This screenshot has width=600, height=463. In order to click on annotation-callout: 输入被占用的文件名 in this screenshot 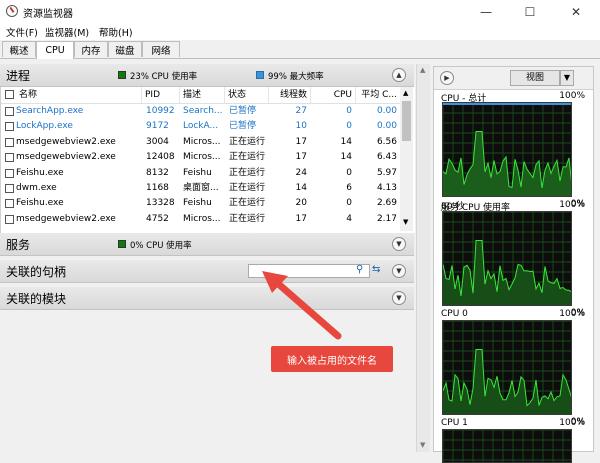, I will do `click(332, 359)`.